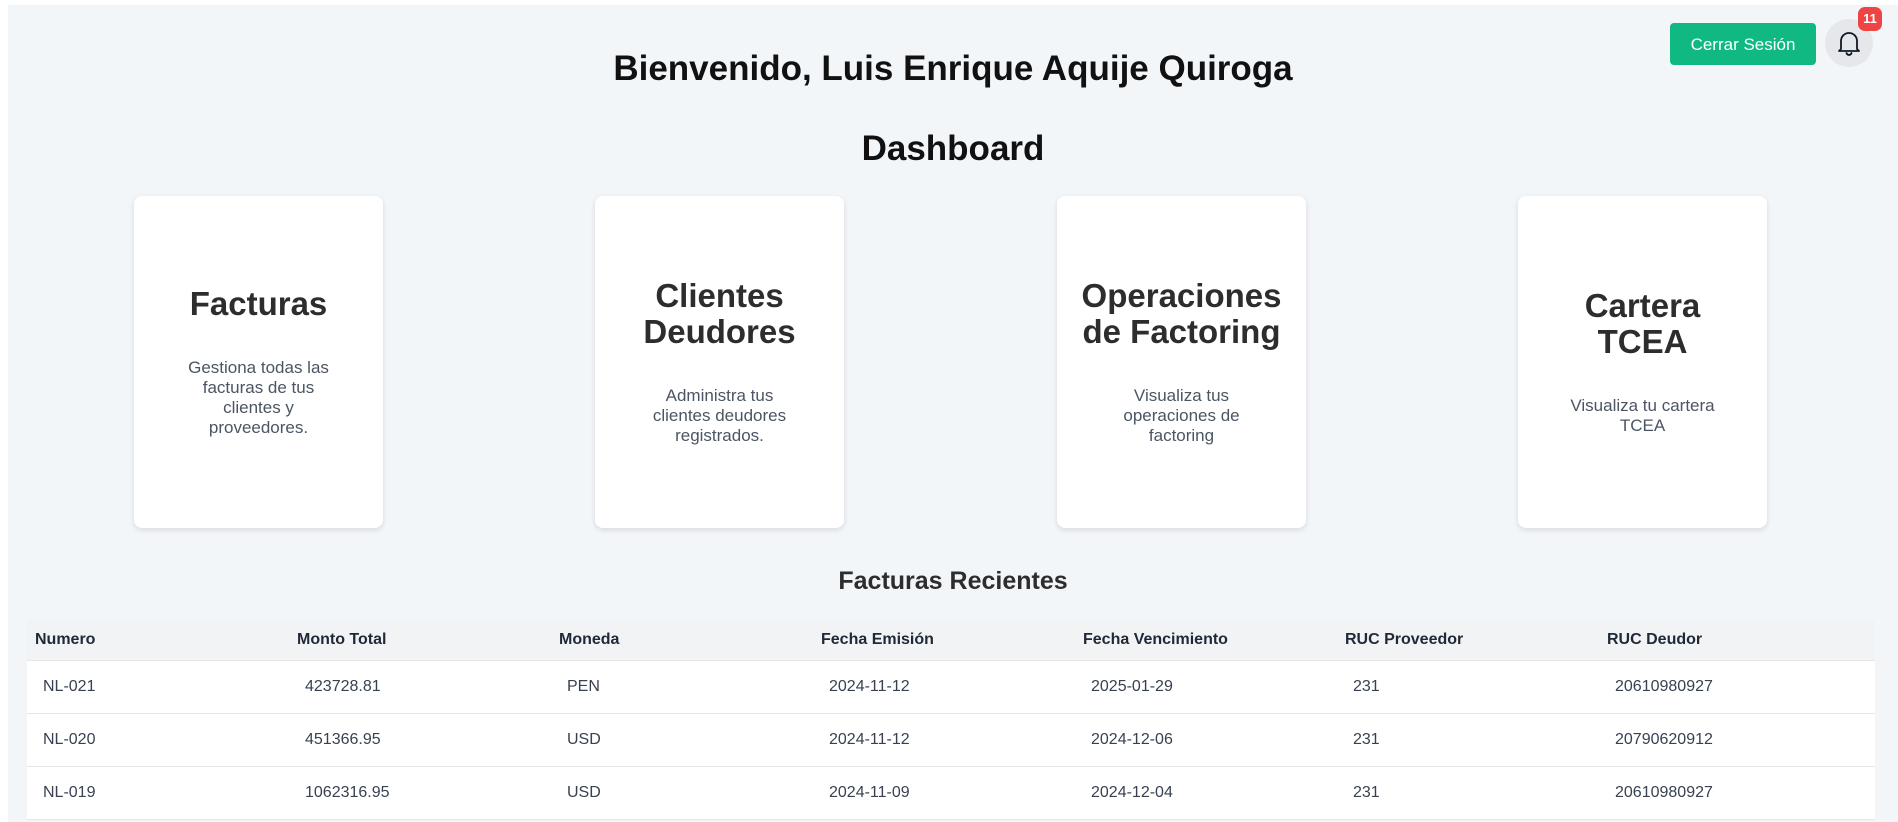  I want to click on cell-monto-total: 1062316.95, so click(347, 792).